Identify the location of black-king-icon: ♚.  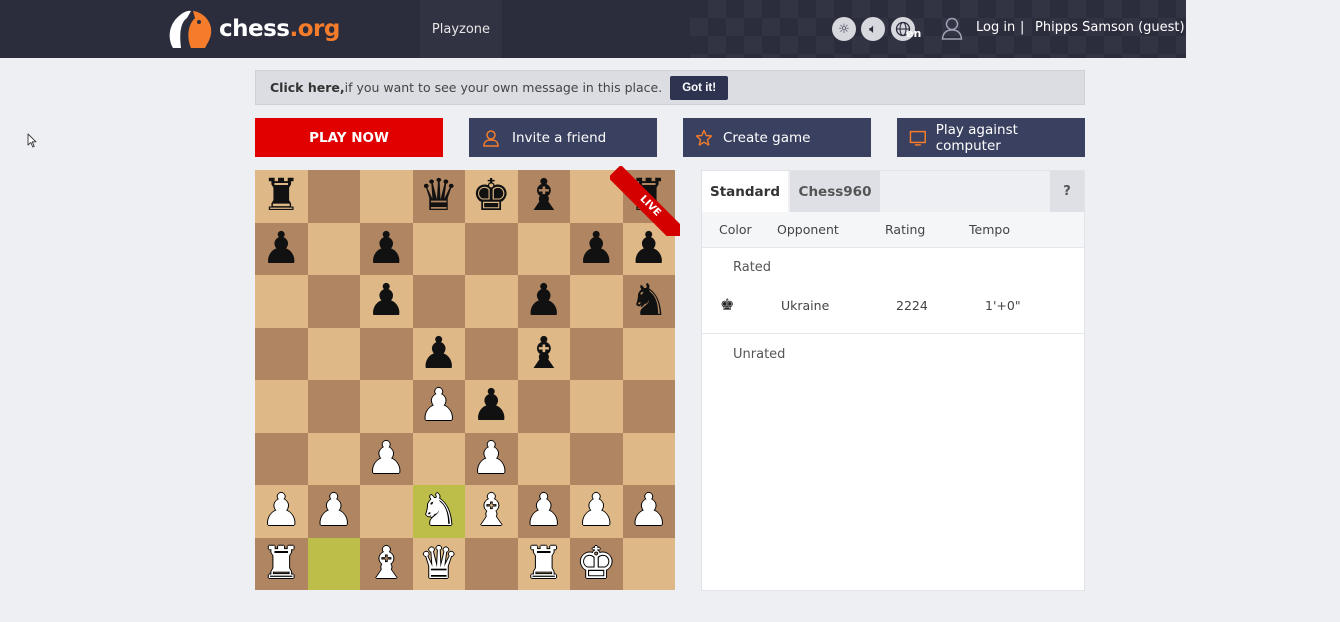
(491, 196).